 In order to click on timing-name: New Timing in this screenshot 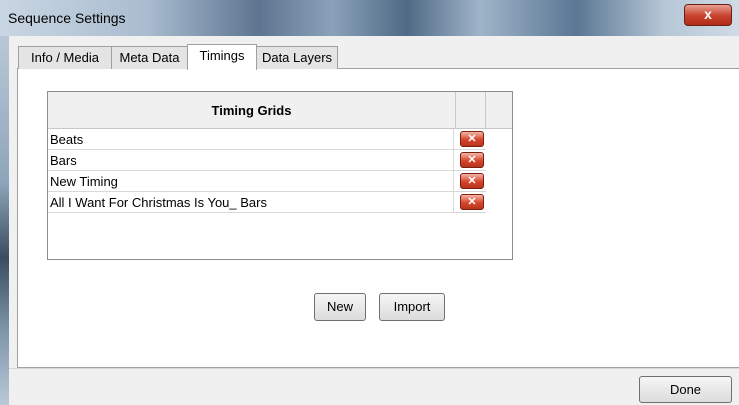, I will do `click(252, 181)`.